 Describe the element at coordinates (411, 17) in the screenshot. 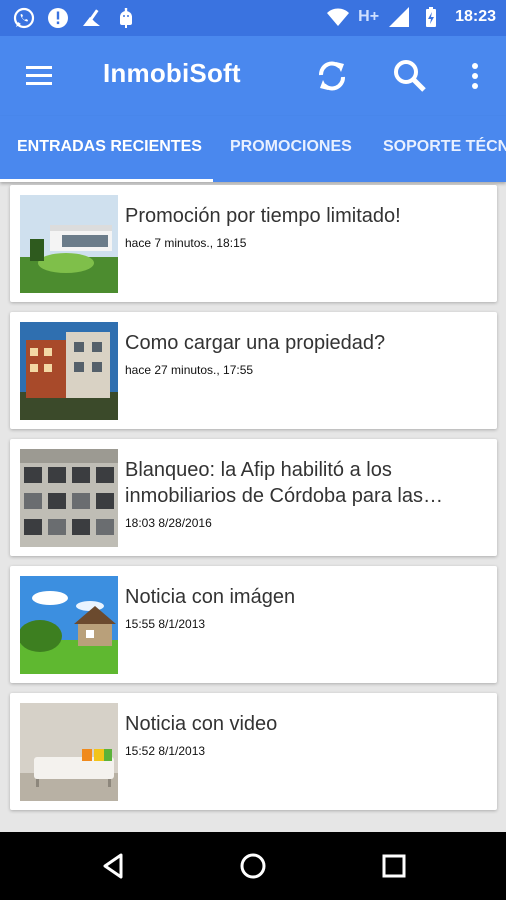

I see `system-icons: H+ 18:23` at that location.